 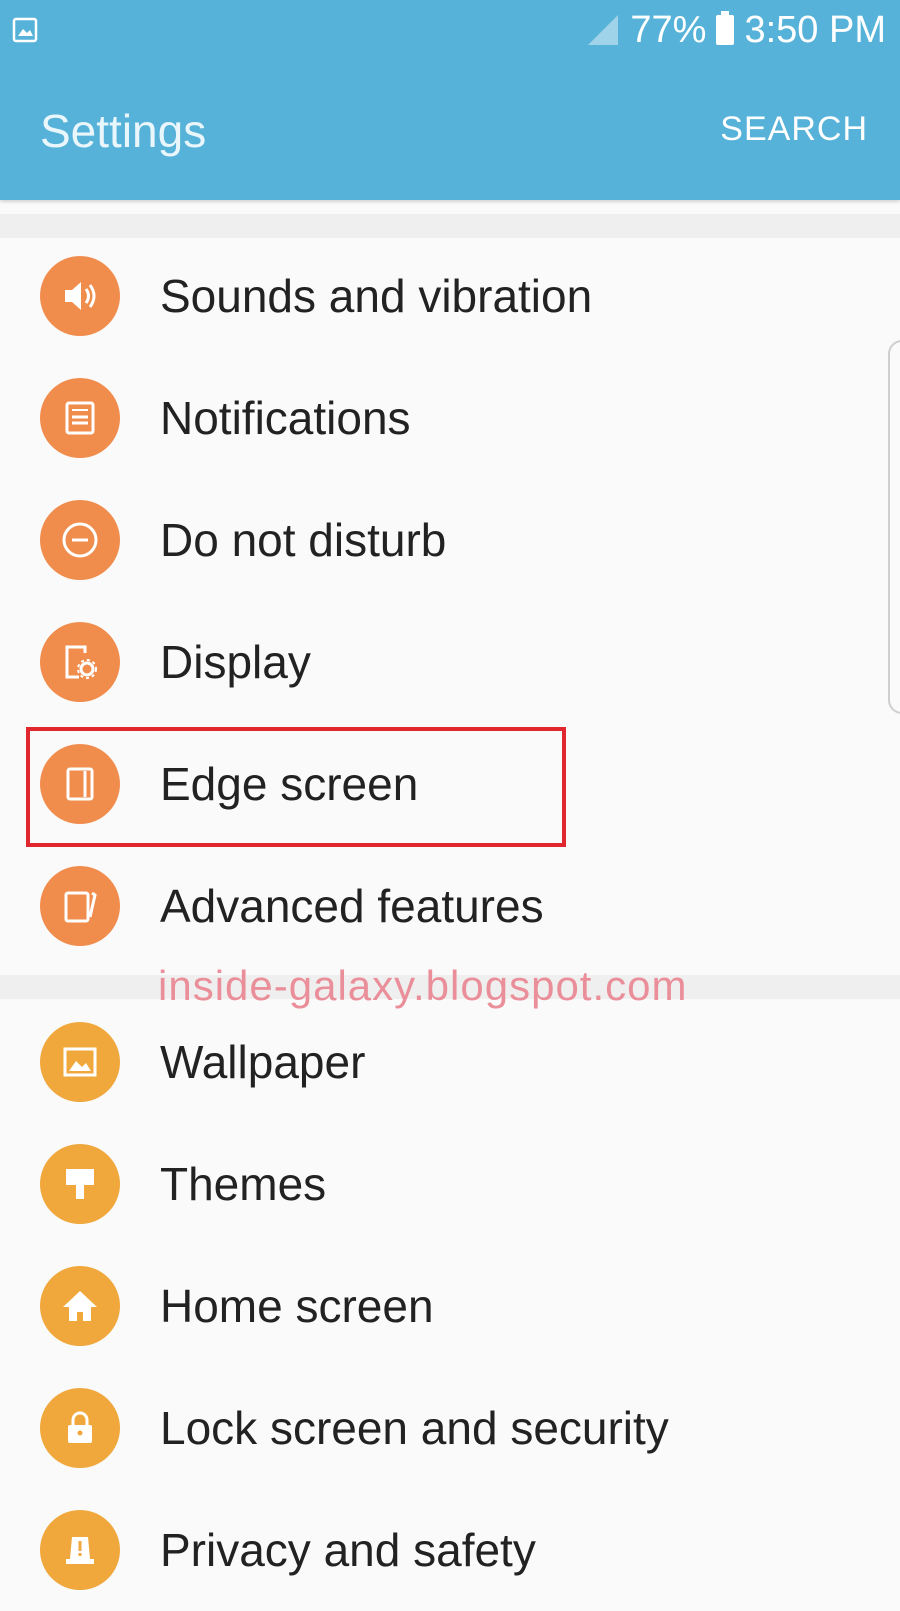 I want to click on settings-item-privacy-and-safety: Privacy and safety, so click(x=450, y=1550).